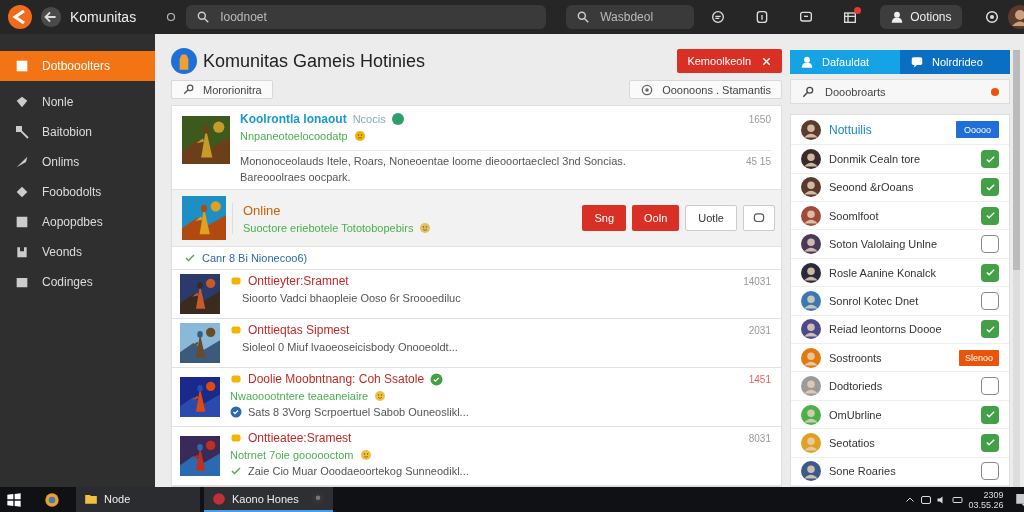  Describe the element at coordinates (219, 498) in the screenshot. I see `app-icon` at that location.